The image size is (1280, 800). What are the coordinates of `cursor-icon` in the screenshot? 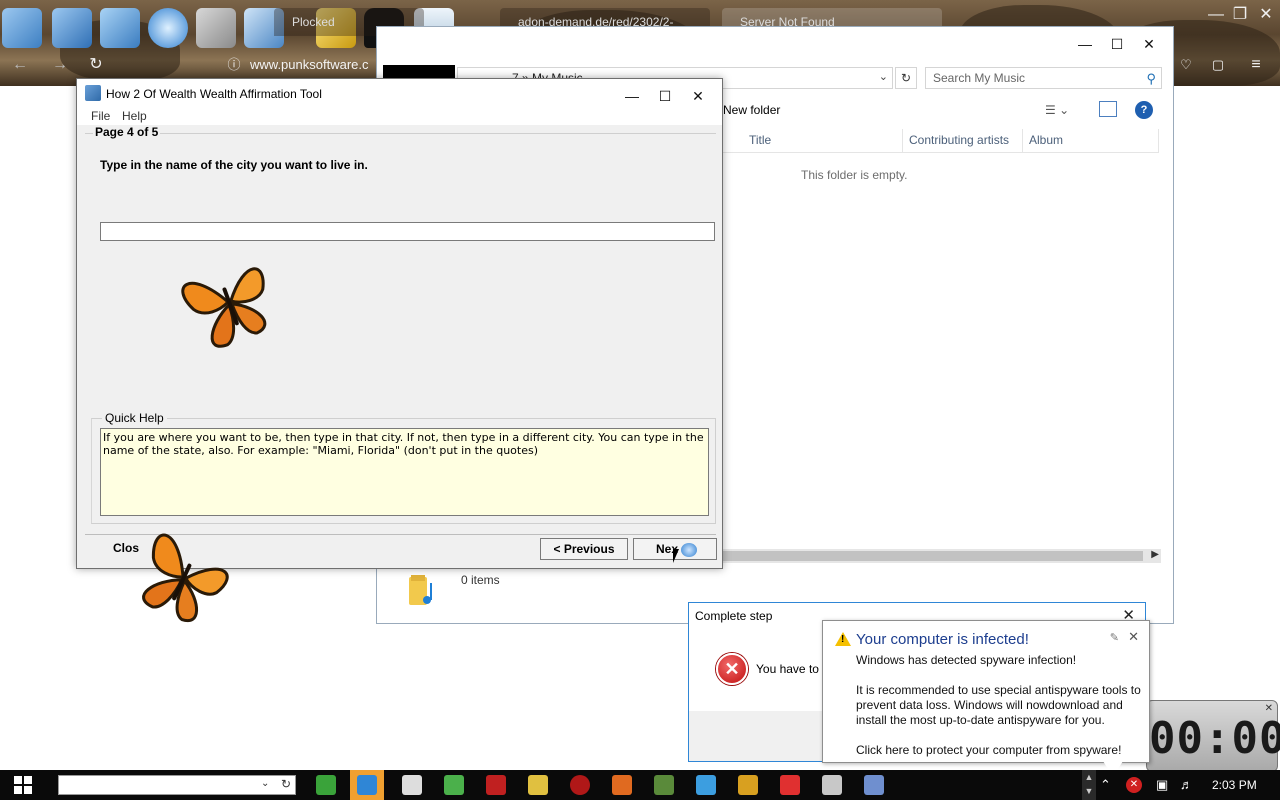 It's located at (676, 556).